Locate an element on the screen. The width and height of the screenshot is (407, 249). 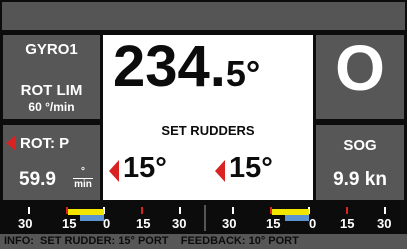
mode-letter: O is located at coordinates (360, 68).